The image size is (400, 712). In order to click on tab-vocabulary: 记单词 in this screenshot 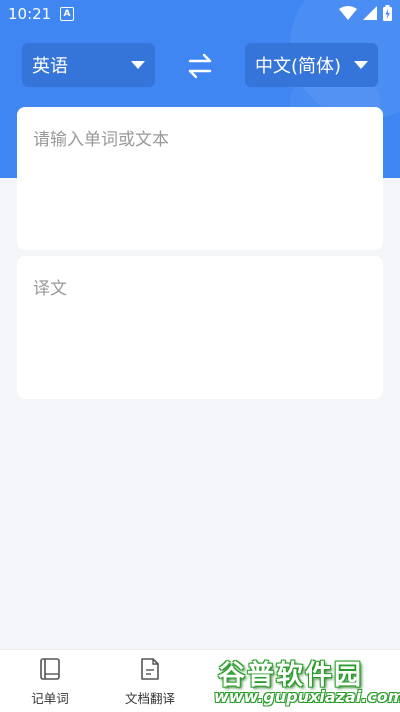, I will do `click(50, 681)`.